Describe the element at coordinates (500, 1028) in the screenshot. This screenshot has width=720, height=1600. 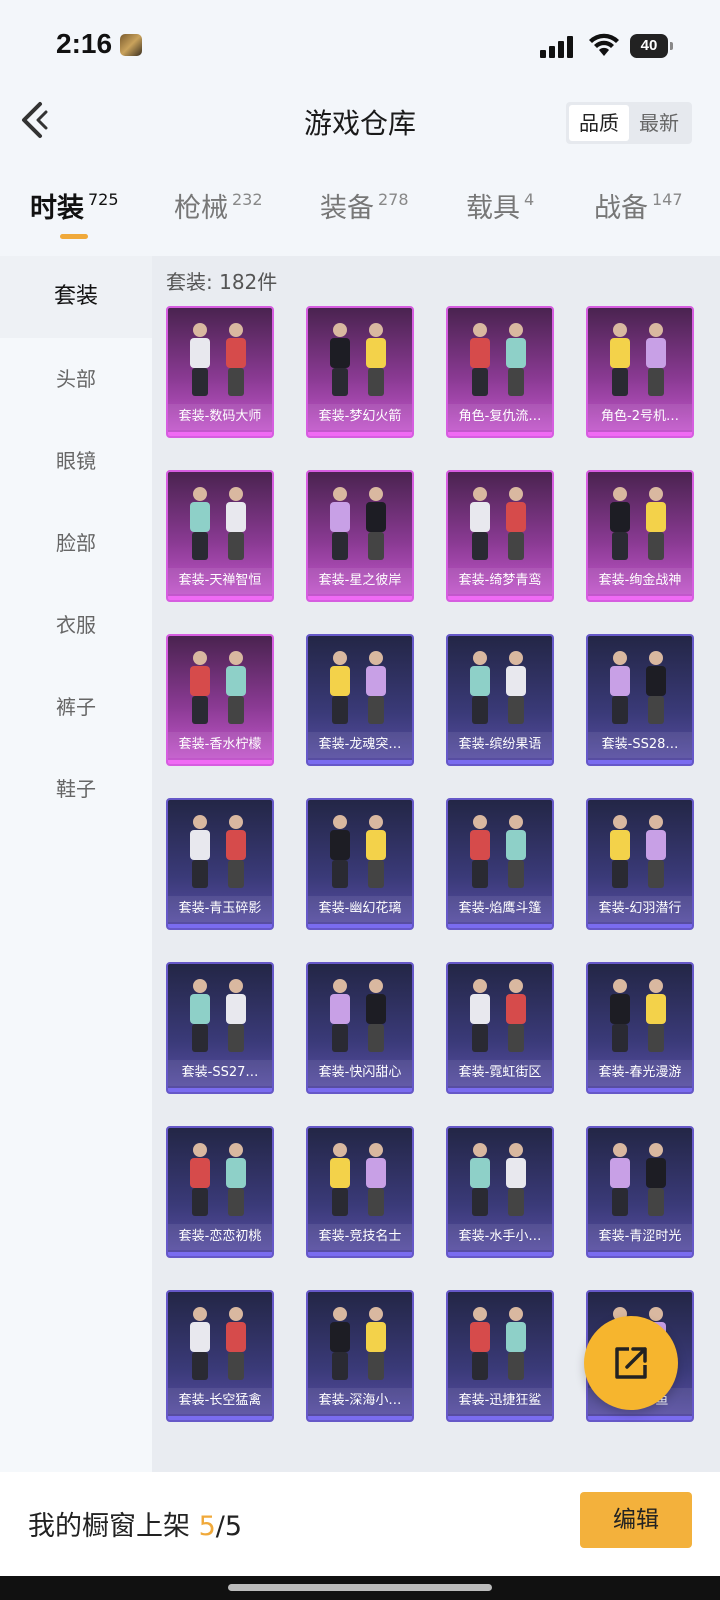
I see `outfit-card: 套装-霓虹街区` at that location.